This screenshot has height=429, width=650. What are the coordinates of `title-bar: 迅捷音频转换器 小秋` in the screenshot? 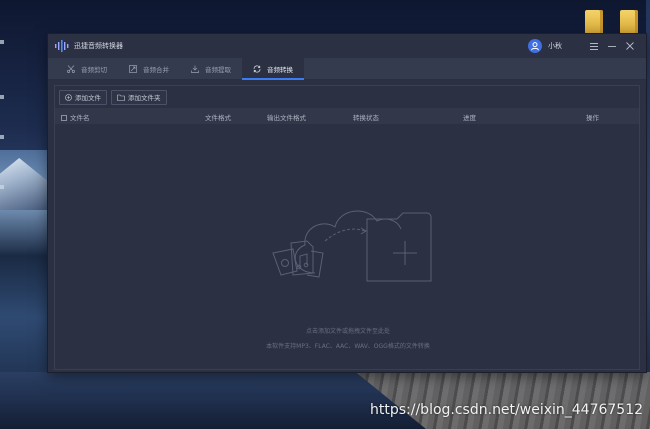 It's located at (347, 46).